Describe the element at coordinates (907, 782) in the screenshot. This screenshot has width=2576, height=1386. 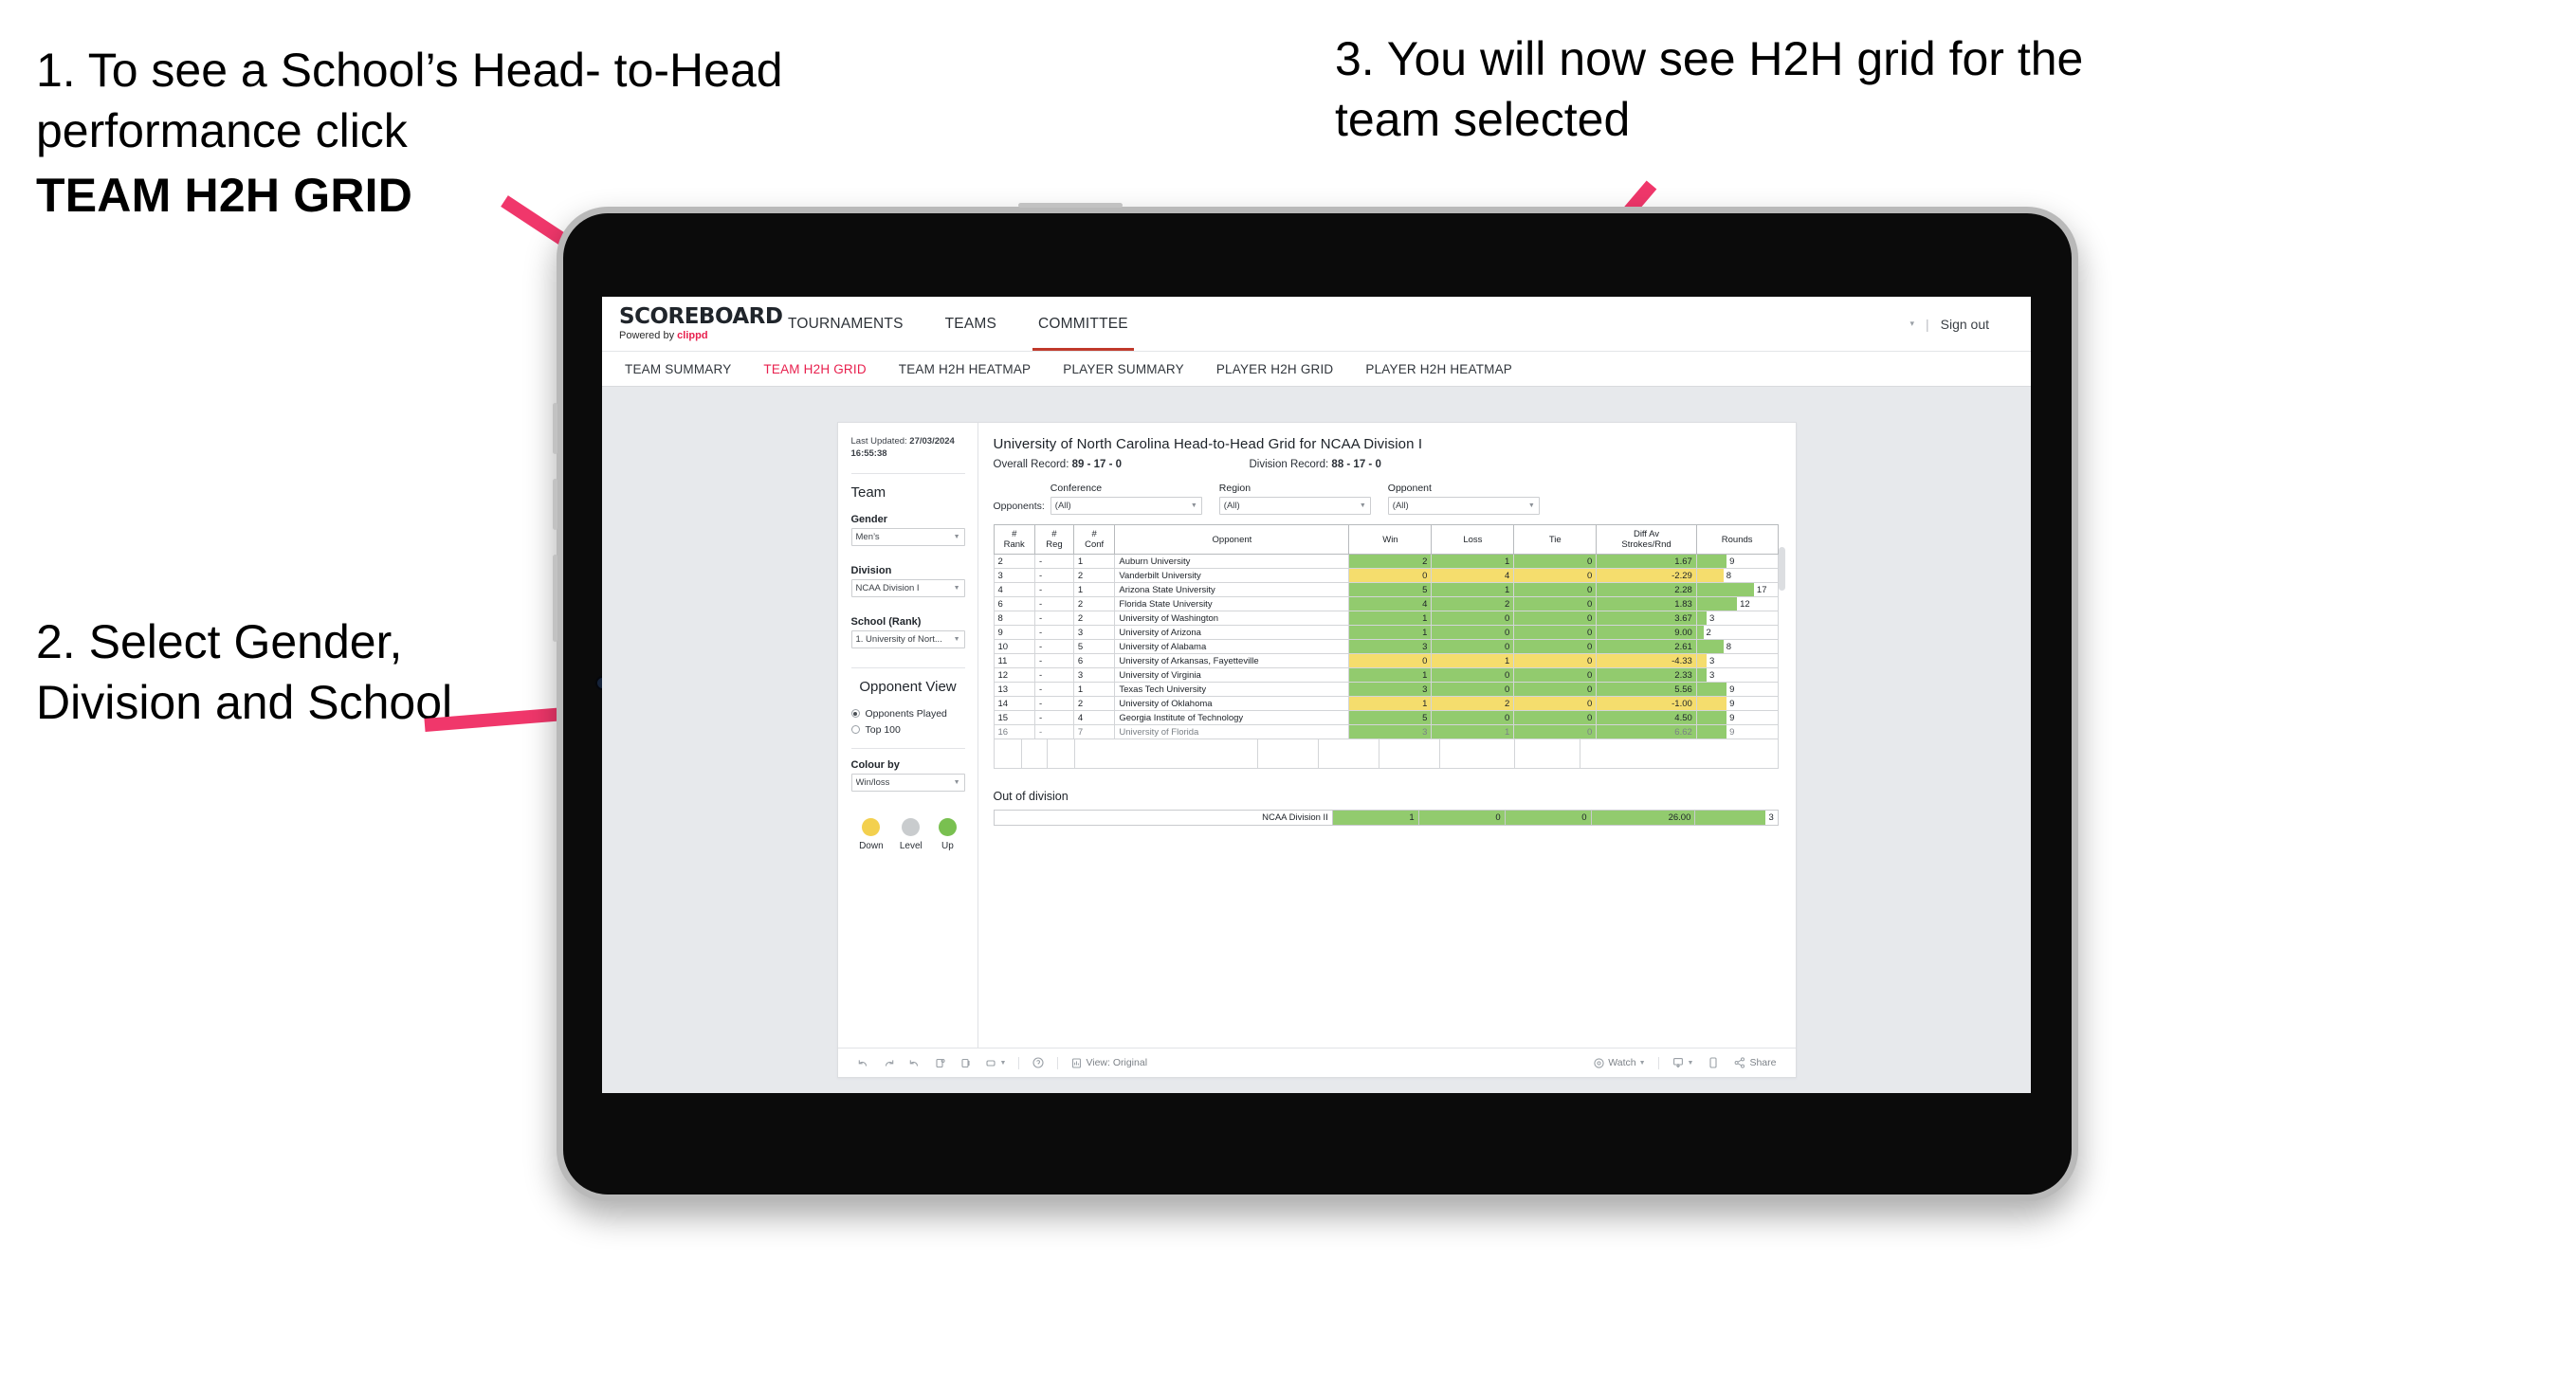
I see `colour-by-select: Win/loss ▼` at that location.